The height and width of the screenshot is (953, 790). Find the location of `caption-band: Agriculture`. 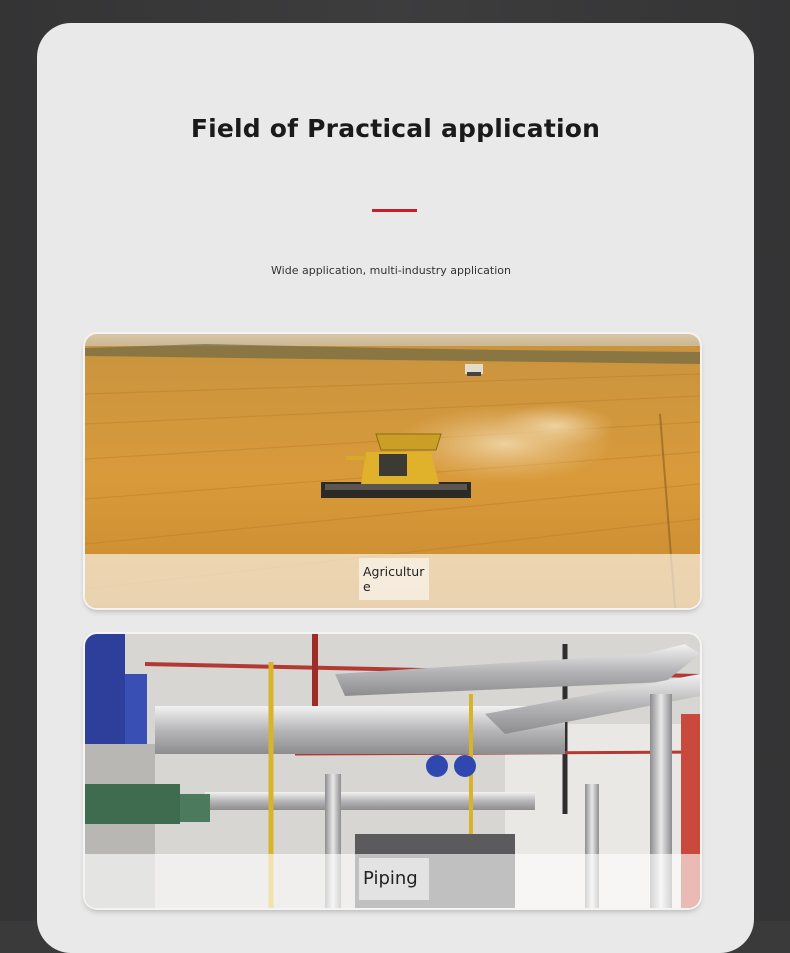

caption-band: Agriculture is located at coordinates (392, 581).